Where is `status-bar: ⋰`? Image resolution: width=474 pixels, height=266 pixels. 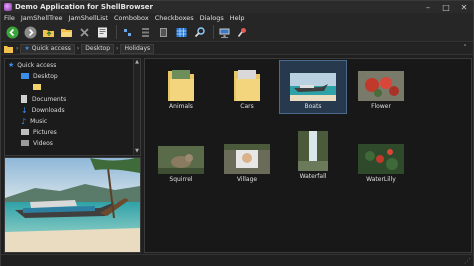
status-bar: ⋰ is located at coordinates (237, 260).